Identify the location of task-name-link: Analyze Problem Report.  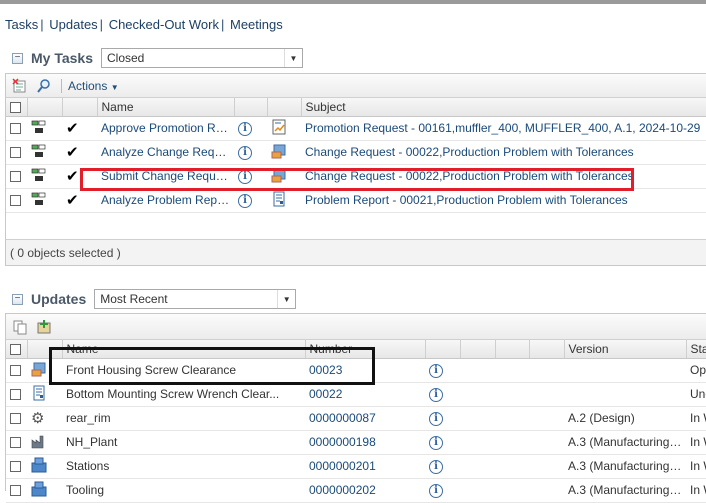
(166, 200).